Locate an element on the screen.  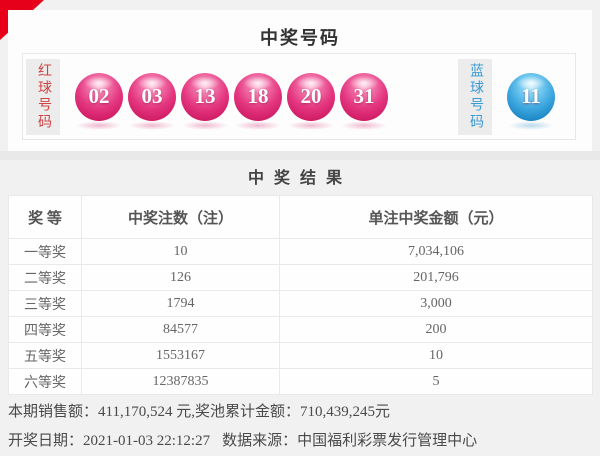
red-ball-number: 02 is located at coordinates (99, 96).